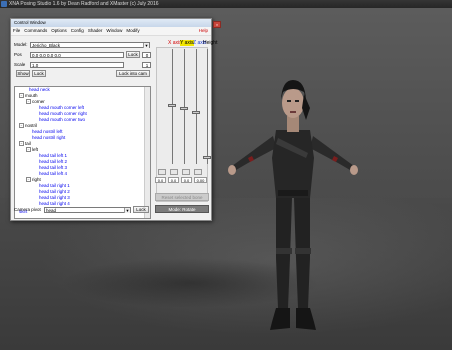  I want to click on y-axis-value: 0.0, so click(173, 180).